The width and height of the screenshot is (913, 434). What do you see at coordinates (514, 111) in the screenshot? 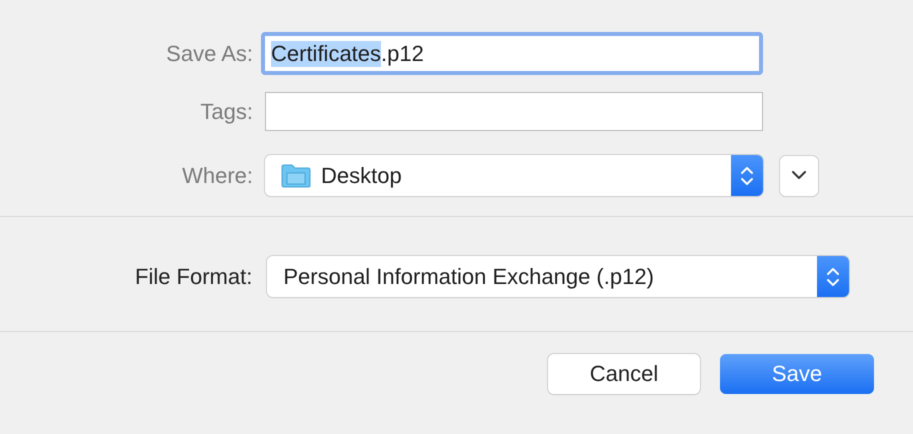
I see `tags-field` at bounding box center [514, 111].